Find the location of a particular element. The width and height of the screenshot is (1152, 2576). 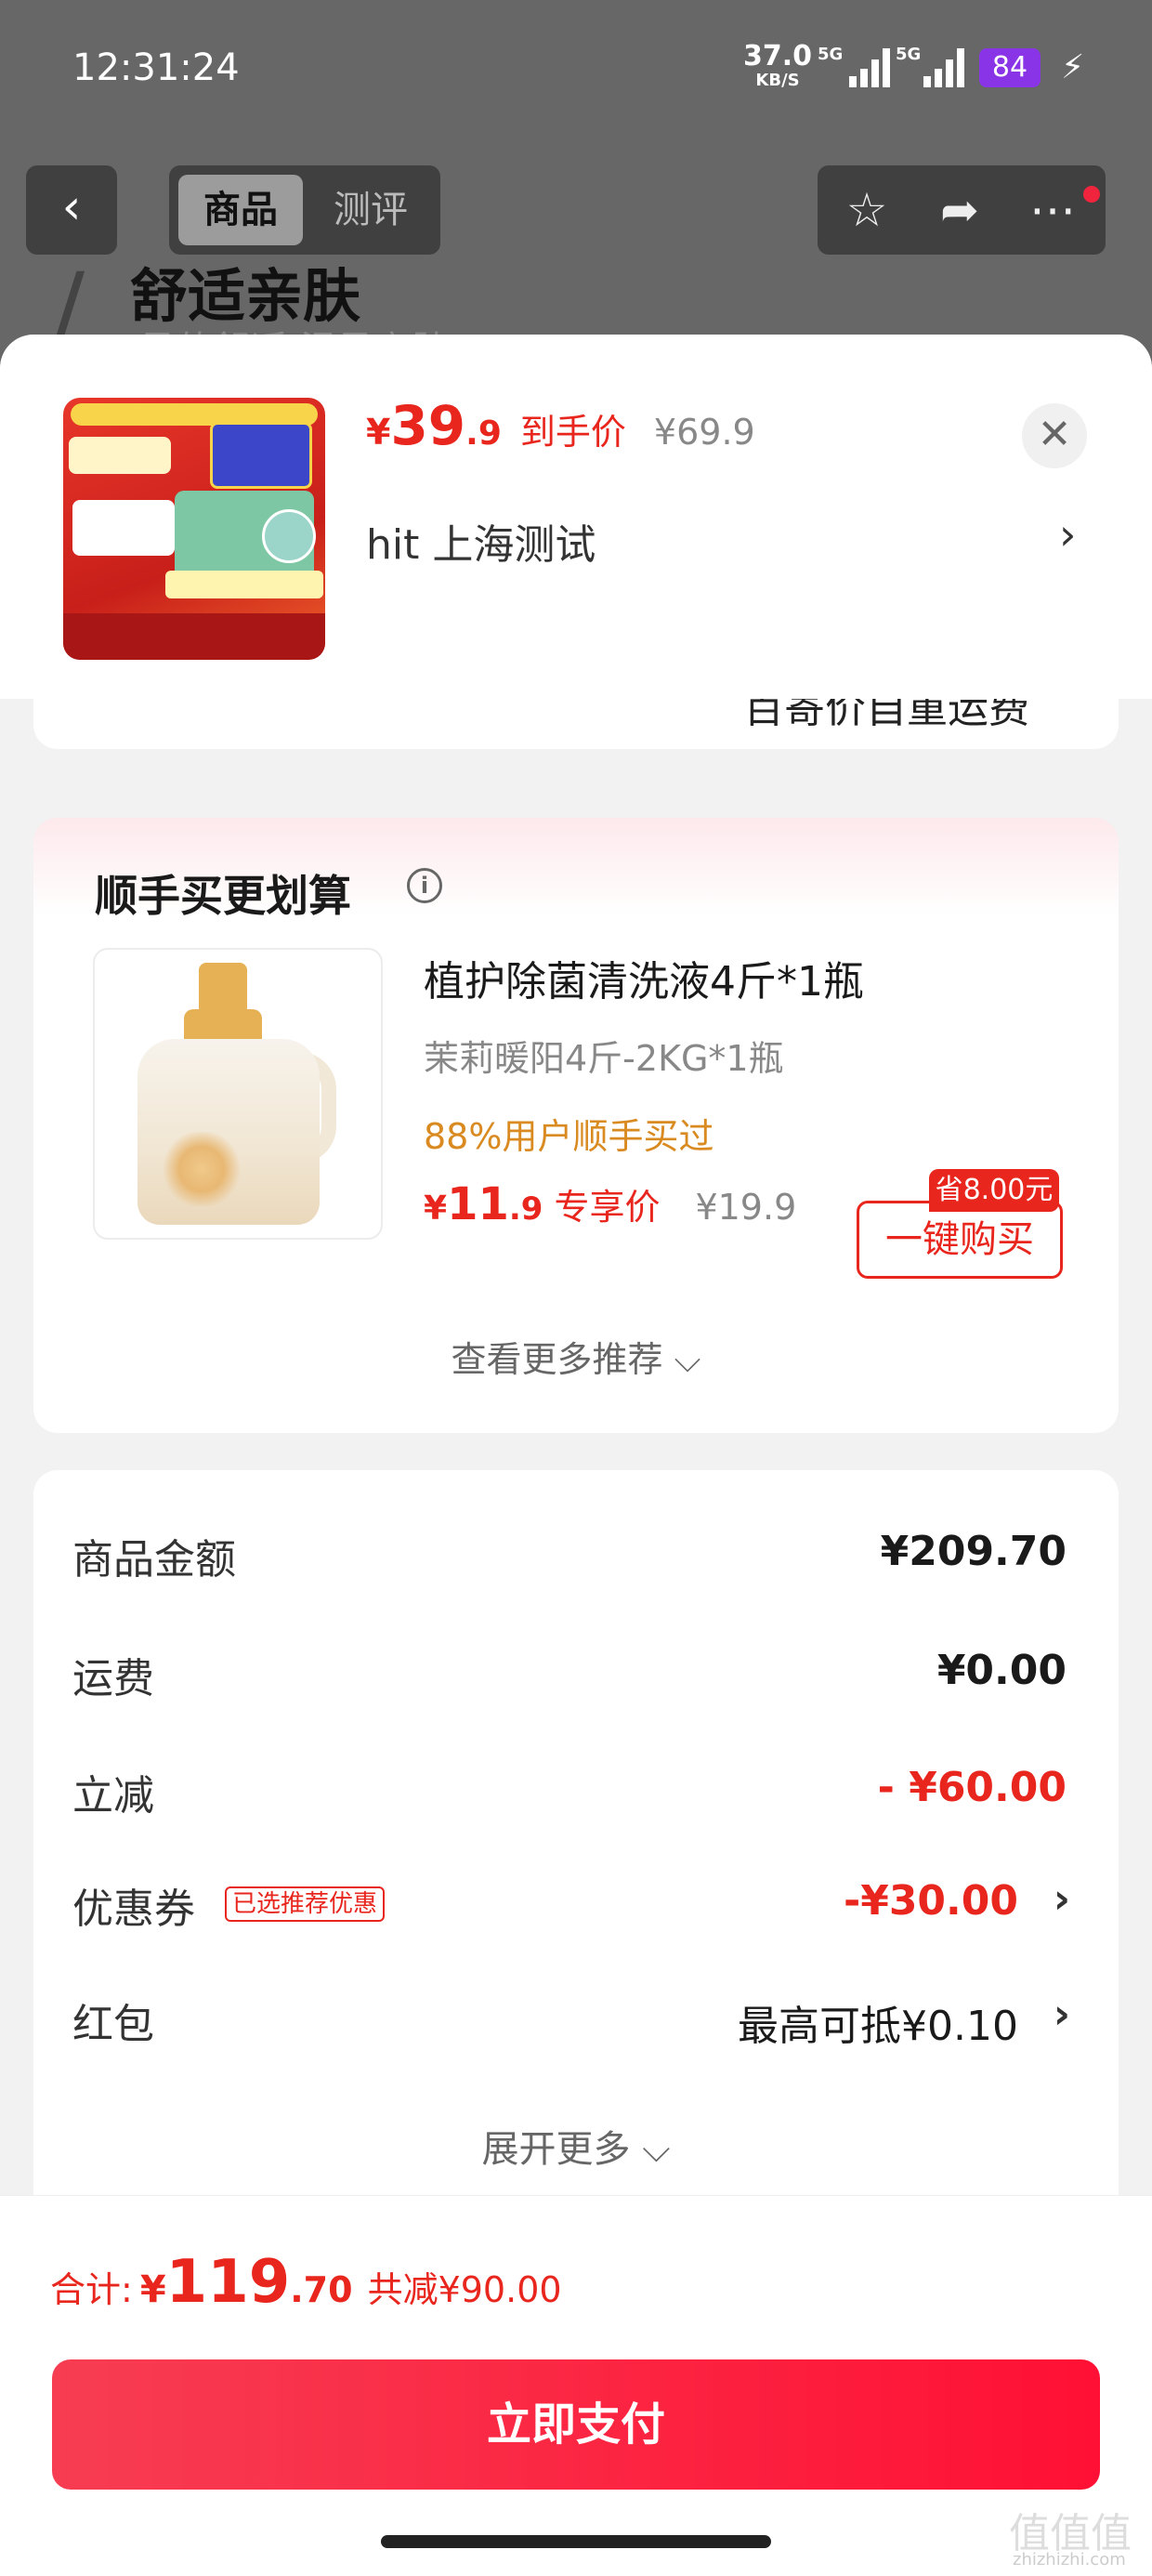

signal-icon-2: 5G is located at coordinates (931, 66).